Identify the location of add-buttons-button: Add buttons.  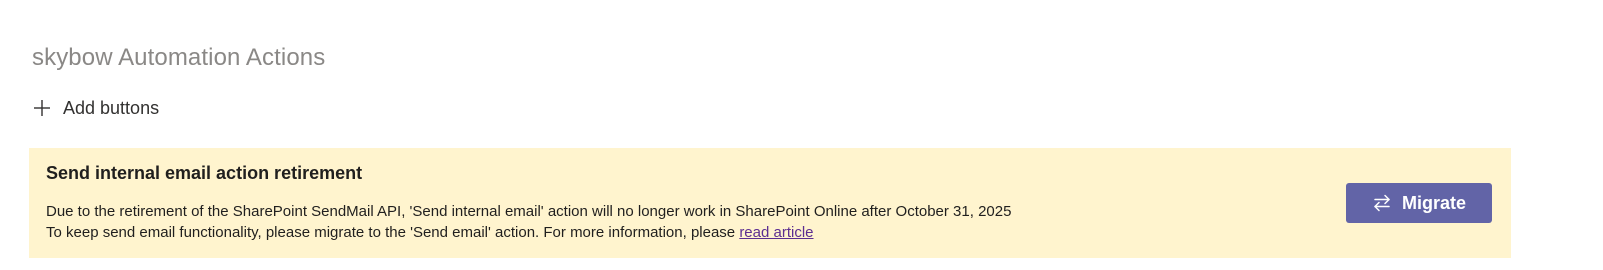
(95, 108).